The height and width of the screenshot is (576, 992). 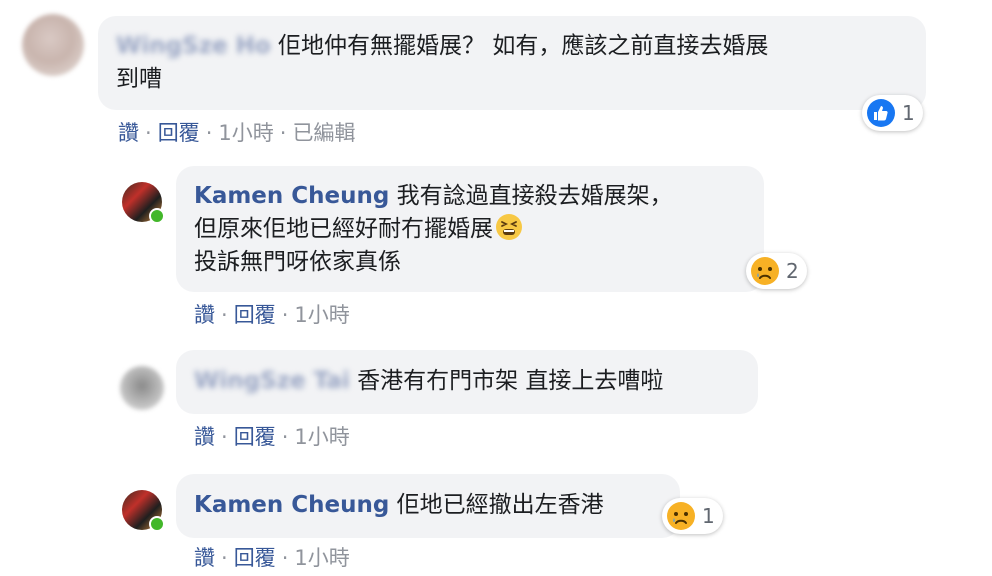 I want to click on comment-text: 投訴無門呀依家真係, so click(x=297, y=262).